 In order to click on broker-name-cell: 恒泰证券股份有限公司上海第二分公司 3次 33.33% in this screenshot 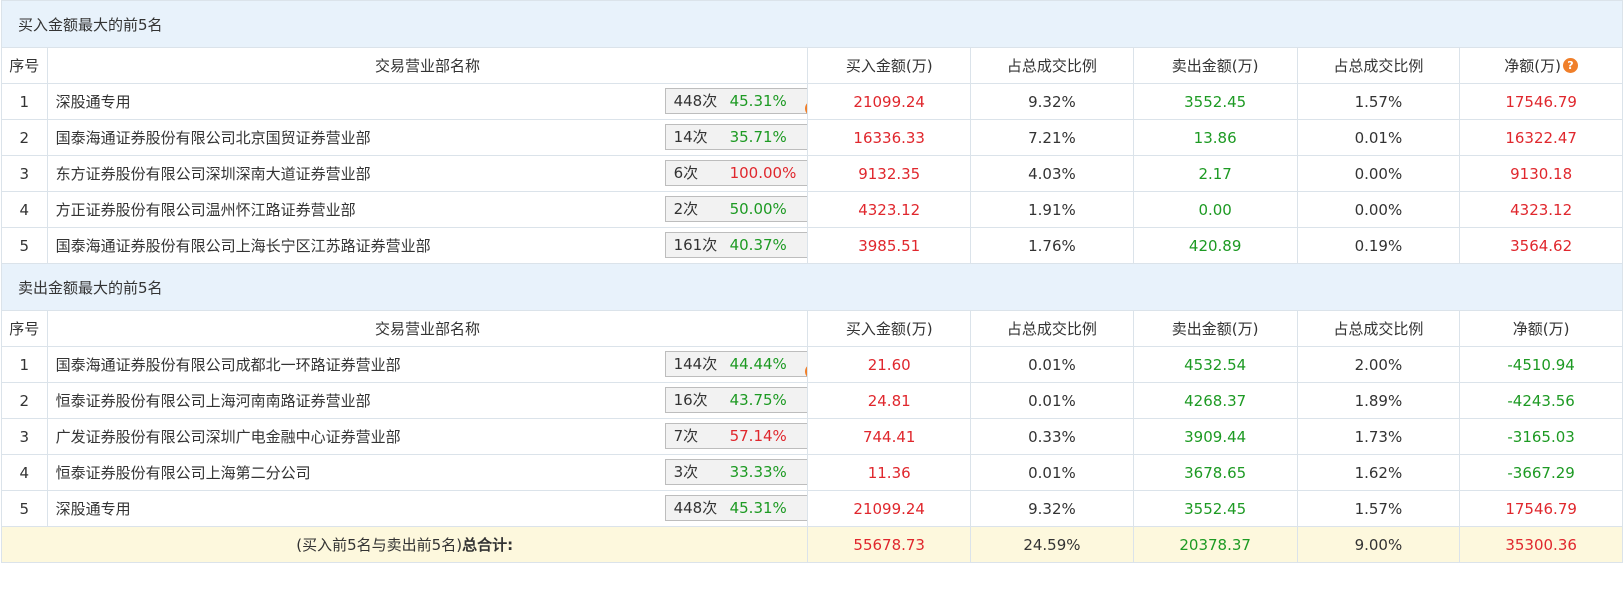, I will do `click(427, 472)`.